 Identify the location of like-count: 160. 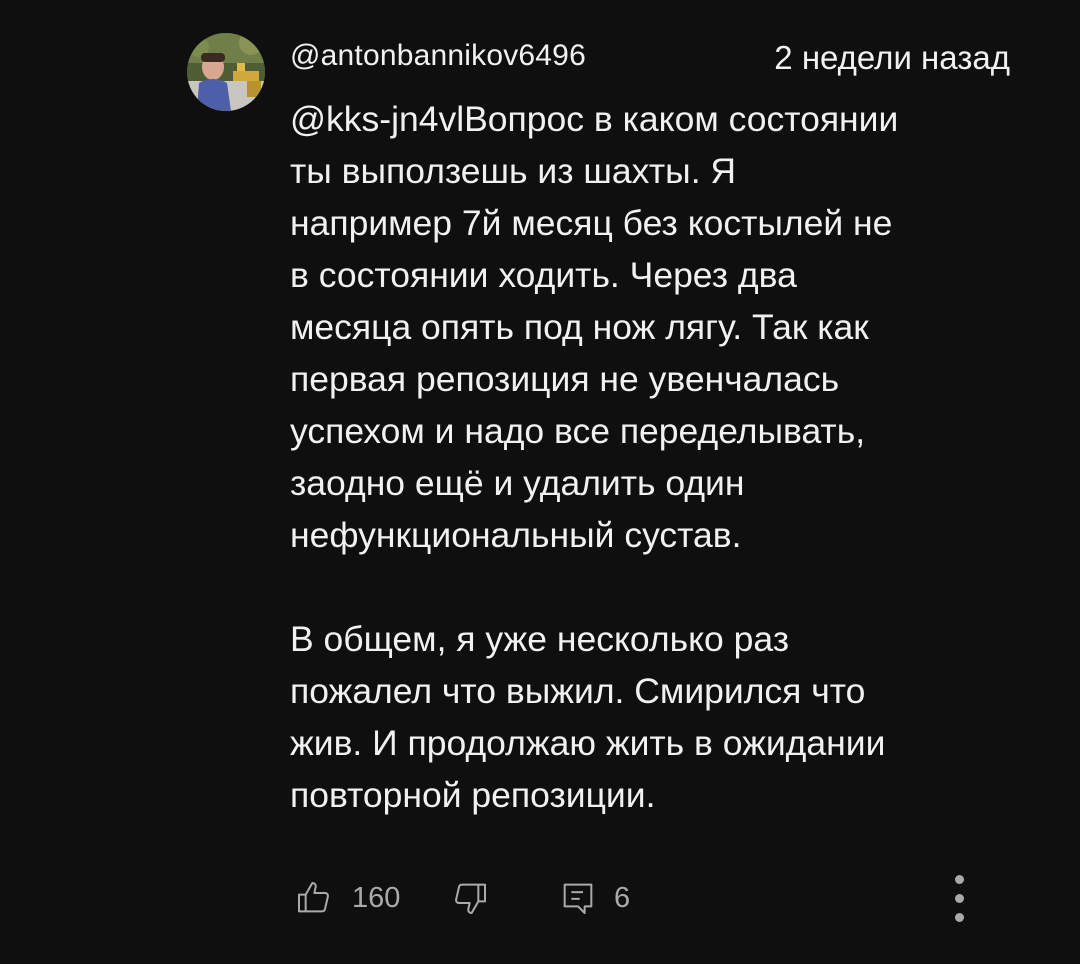
(376, 898).